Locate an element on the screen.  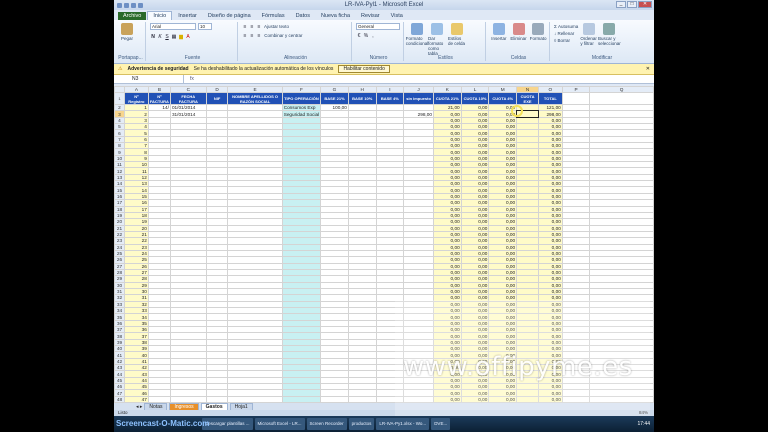
fx-icon: fx is located at coordinates (192, 79).